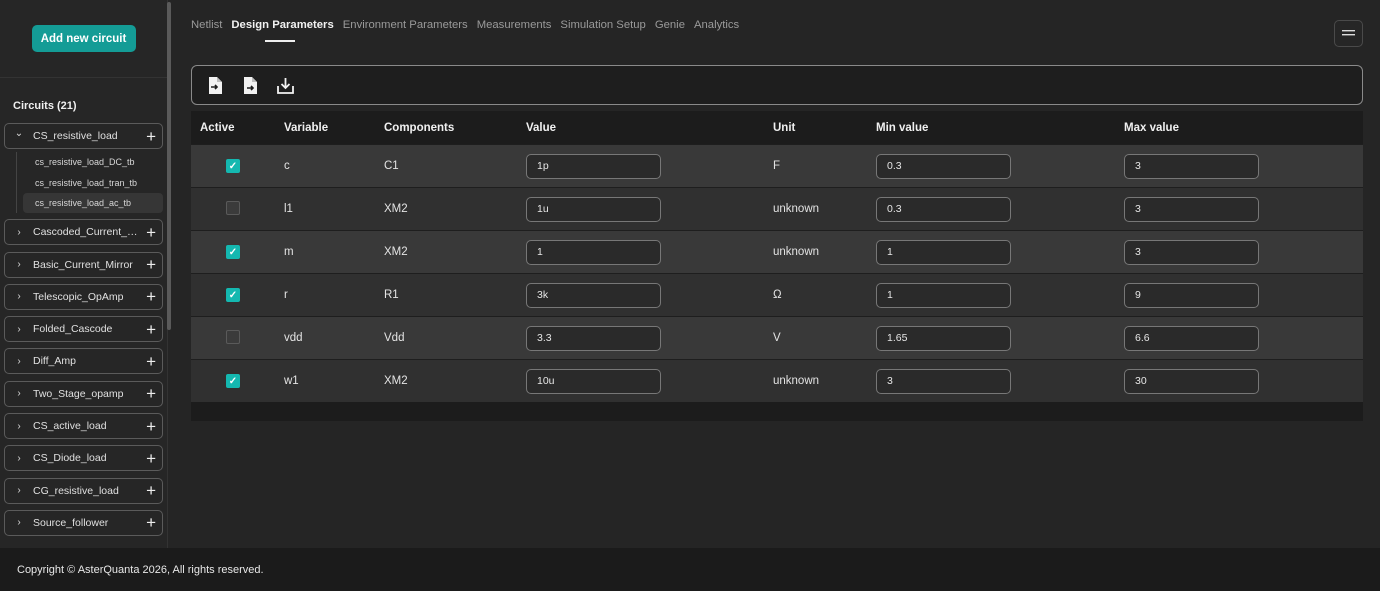  I want to click on table-row: vdd Vdd V, so click(777, 337).